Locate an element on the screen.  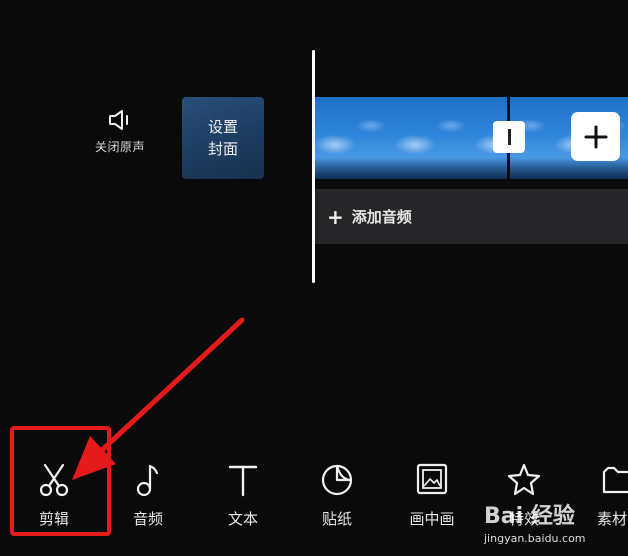
mute-original-sound-button: 关闭原声 is located at coordinates (120, 136).